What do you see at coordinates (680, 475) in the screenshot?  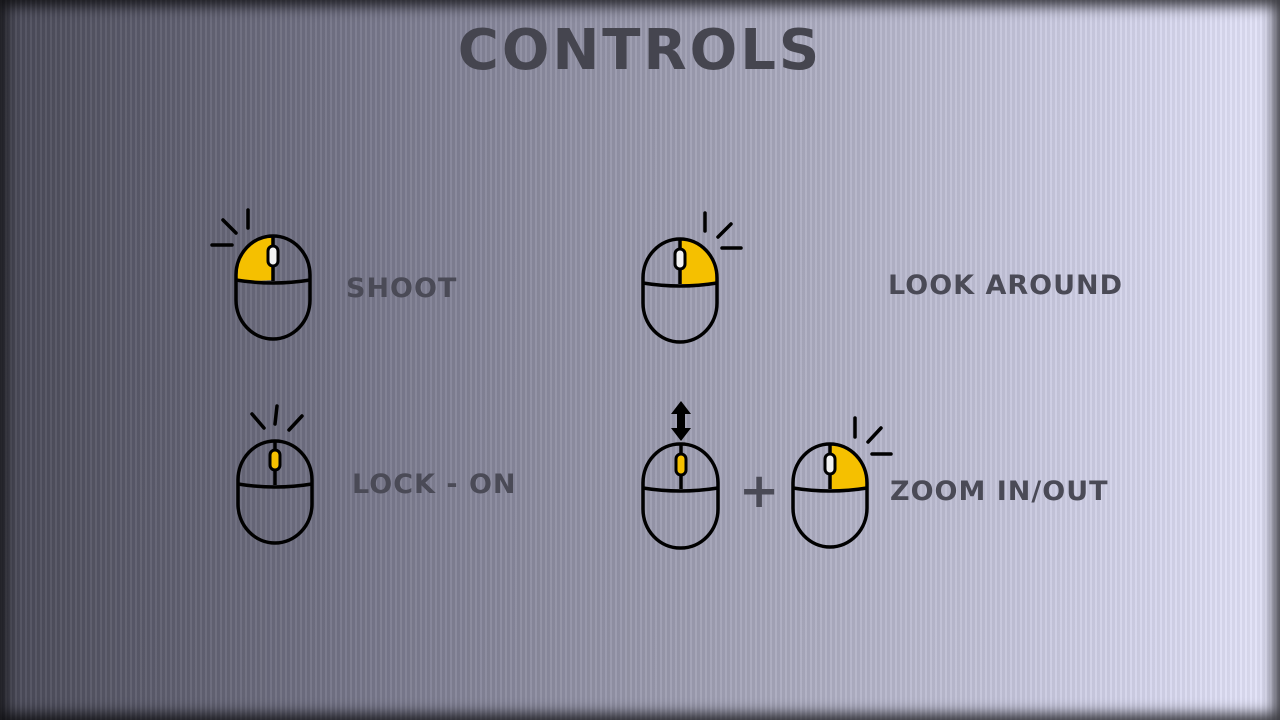 I see `mouse-scroll-icon` at bounding box center [680, 475].